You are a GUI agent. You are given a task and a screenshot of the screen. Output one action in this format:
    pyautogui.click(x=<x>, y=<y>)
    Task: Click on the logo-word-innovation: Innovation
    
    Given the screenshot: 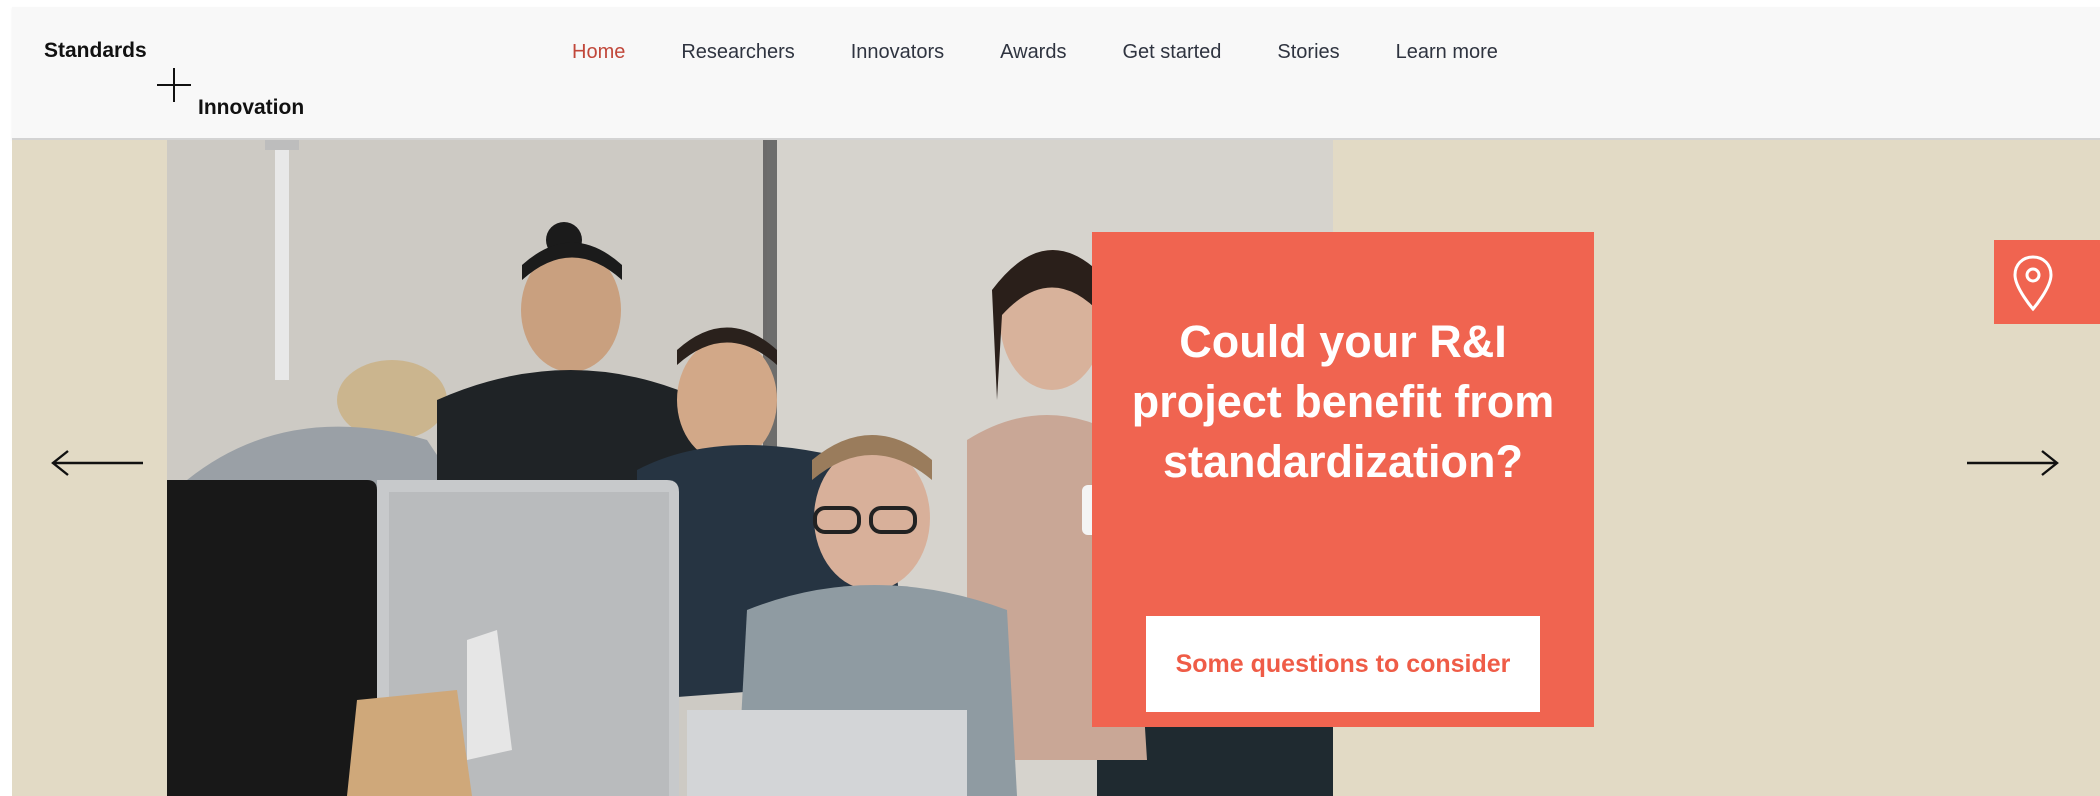 What is the action you would take?
    pyautogui.click(x=251, y=107)
    